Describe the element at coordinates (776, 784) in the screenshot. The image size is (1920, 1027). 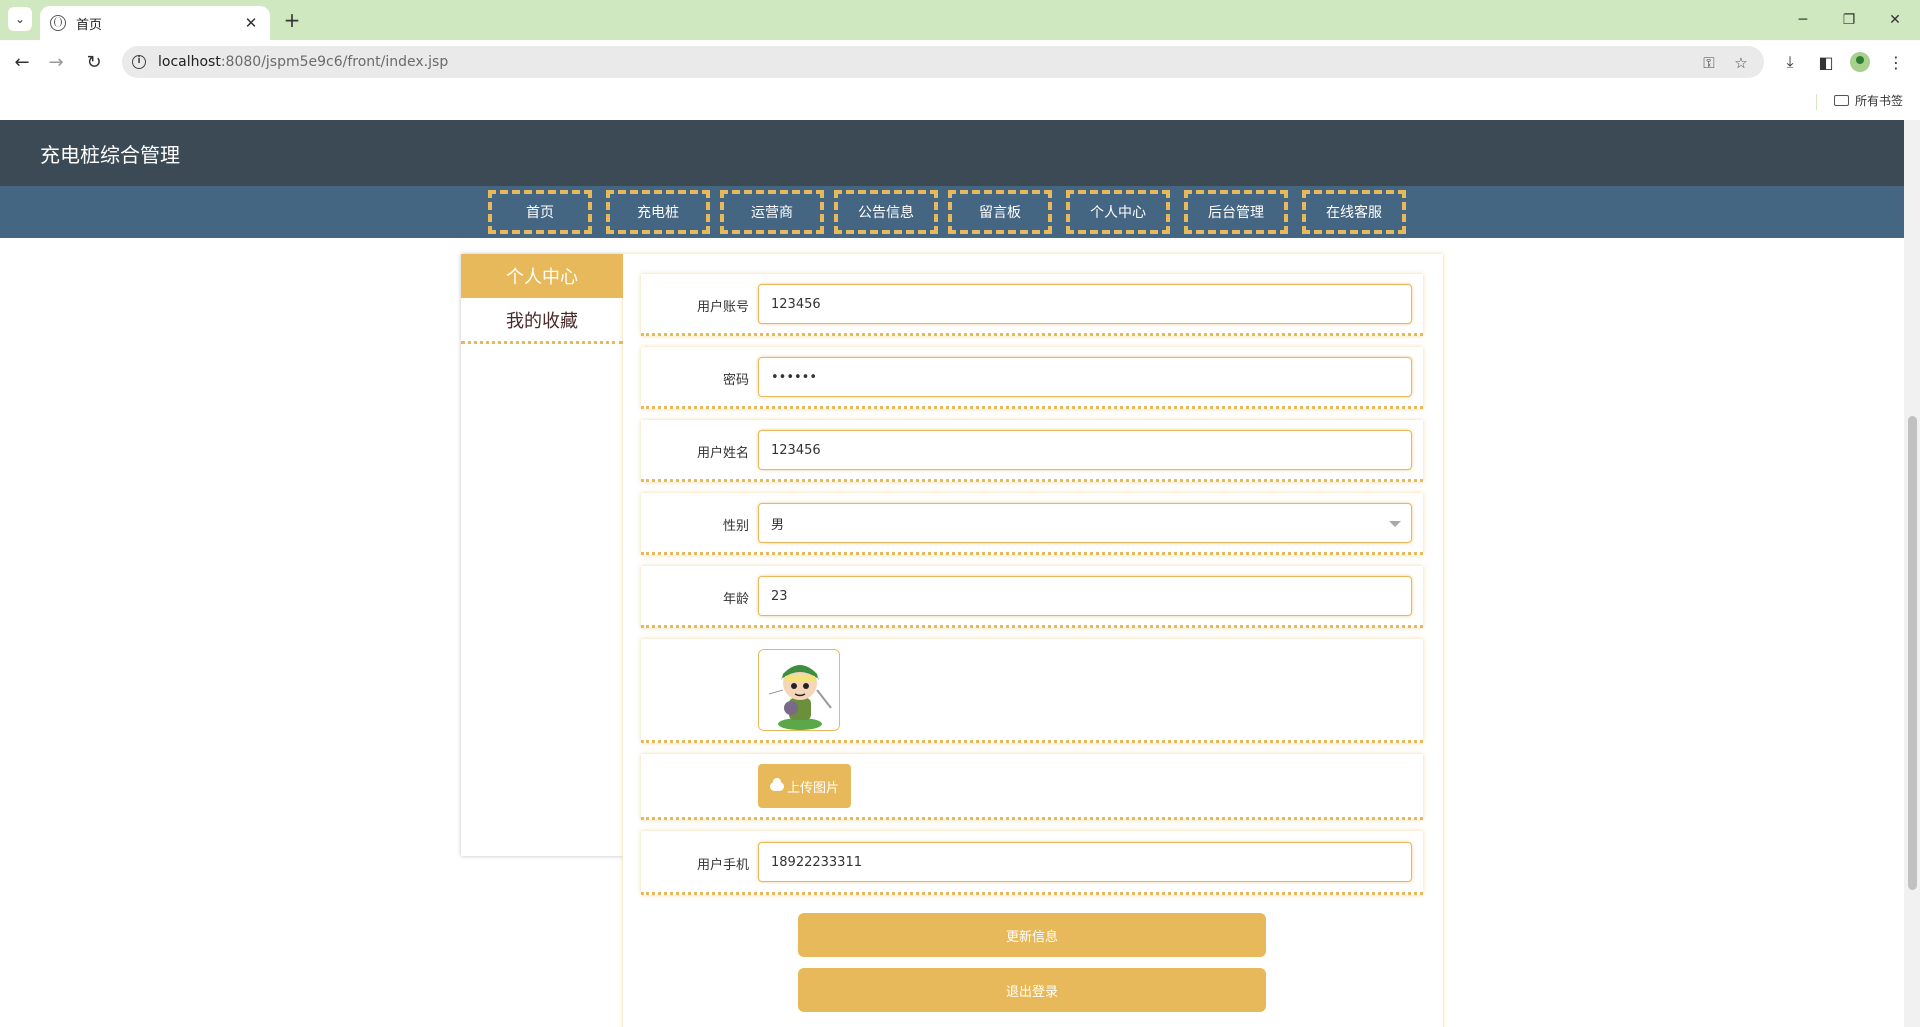
I see `cloud-upload-icon` at that location.